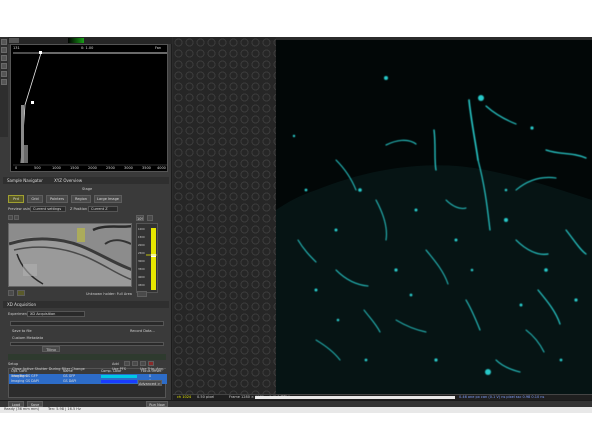  What do you see at coordinates (56, 314) in the screenshot?
I see `experiment-field: XD Acquisition` at bounding box center [56, 314].